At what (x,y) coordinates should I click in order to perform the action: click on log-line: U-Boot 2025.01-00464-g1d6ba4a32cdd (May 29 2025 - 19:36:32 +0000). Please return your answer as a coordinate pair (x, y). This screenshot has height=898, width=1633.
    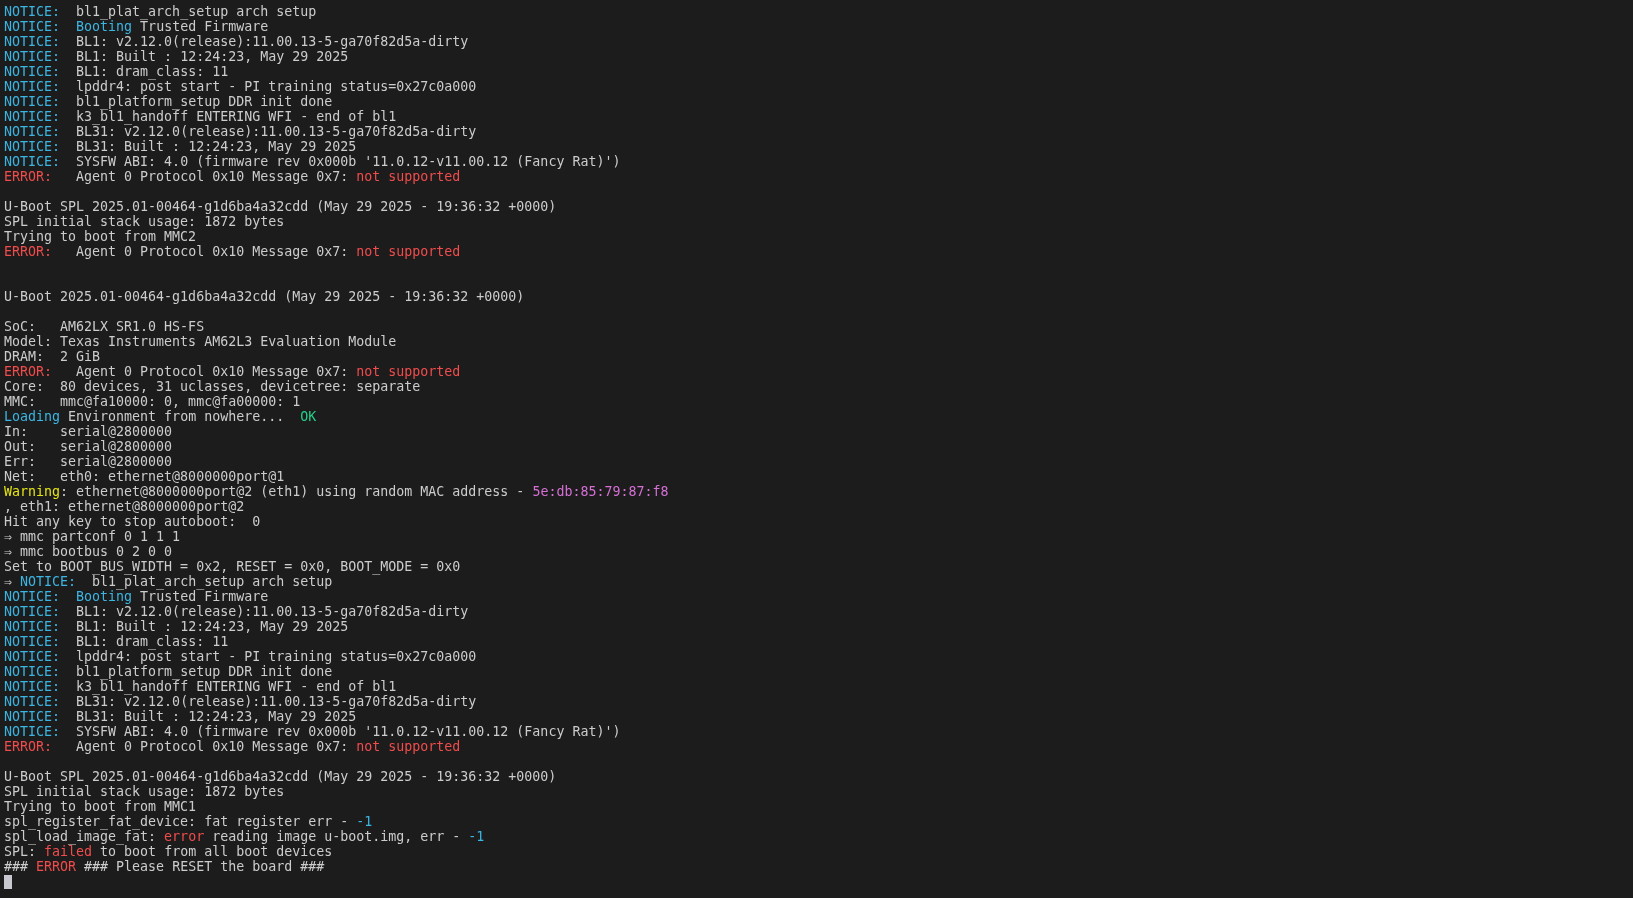
    Looking at the image, I should click on (264, 296).